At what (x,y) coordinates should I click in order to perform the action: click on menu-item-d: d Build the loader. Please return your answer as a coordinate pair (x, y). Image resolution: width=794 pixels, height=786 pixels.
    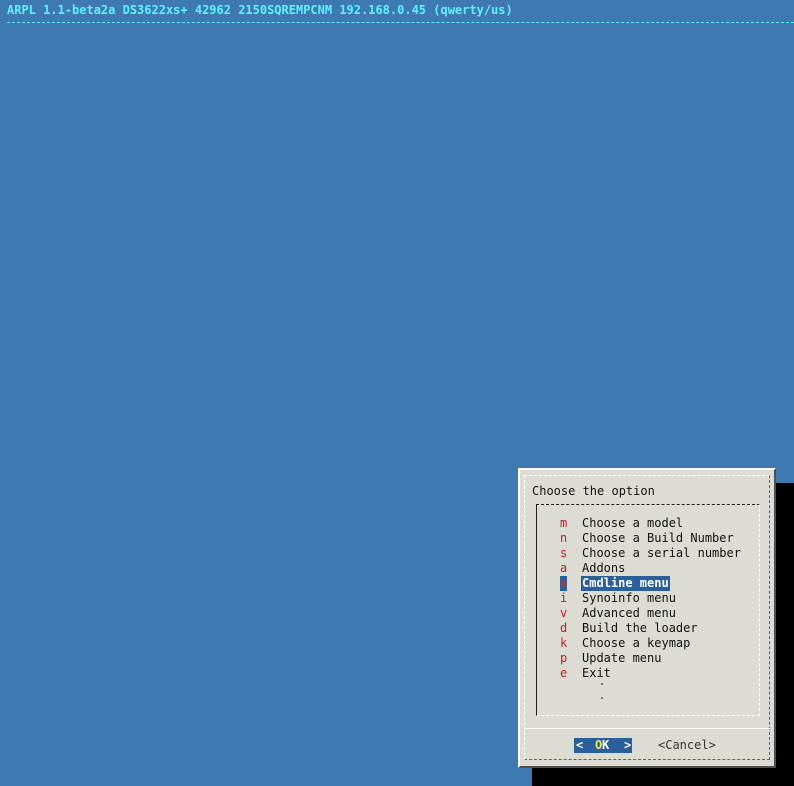
    Looking at the image, I should click on (651, 628).